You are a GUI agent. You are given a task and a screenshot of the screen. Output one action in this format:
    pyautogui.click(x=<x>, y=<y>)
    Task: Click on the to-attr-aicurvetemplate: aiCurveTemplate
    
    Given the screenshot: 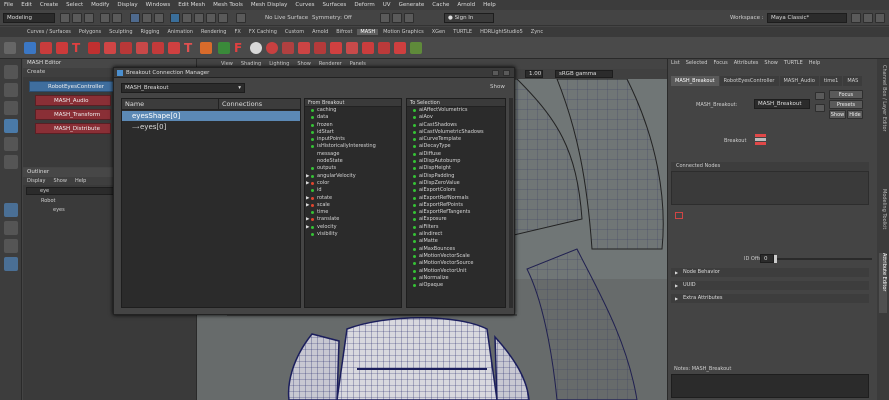 What is the action you would take?
    pyautogui.click(x=456, y=139)
    